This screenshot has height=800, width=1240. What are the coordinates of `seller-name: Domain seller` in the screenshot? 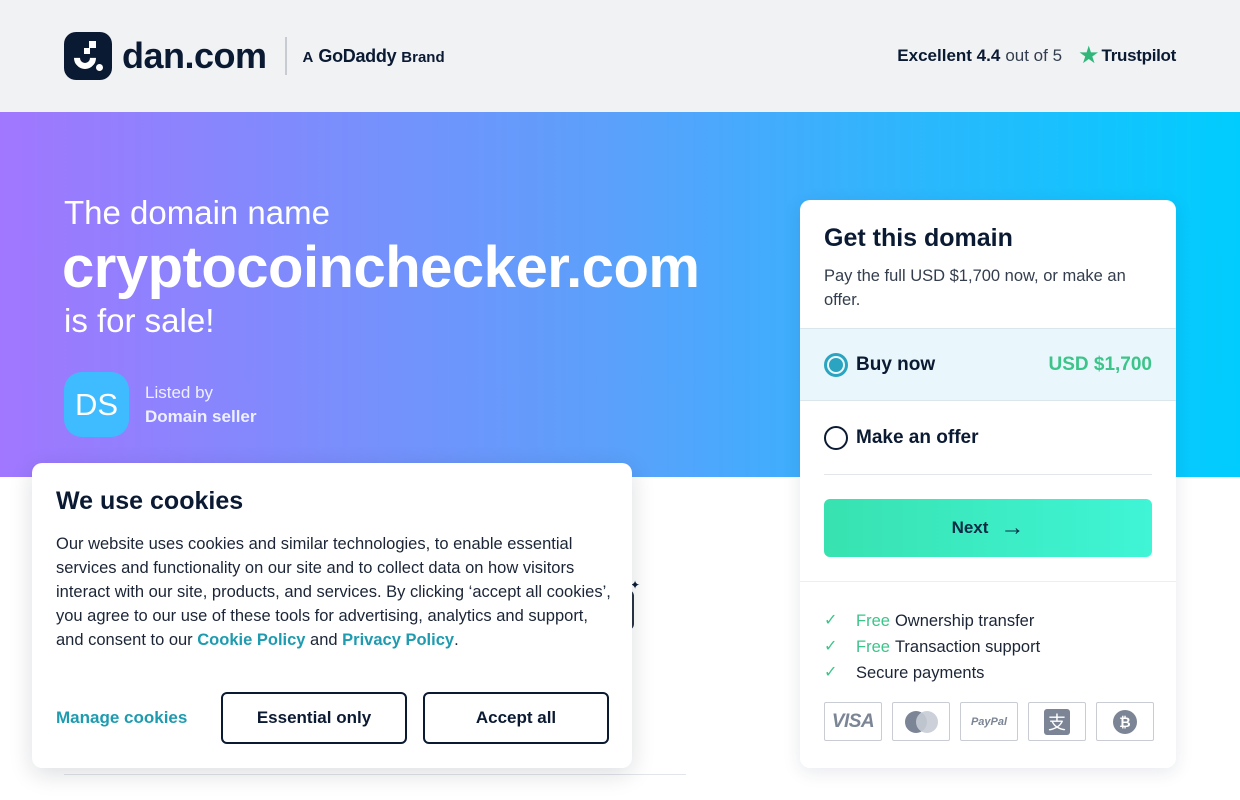 It's located at (201, 416).